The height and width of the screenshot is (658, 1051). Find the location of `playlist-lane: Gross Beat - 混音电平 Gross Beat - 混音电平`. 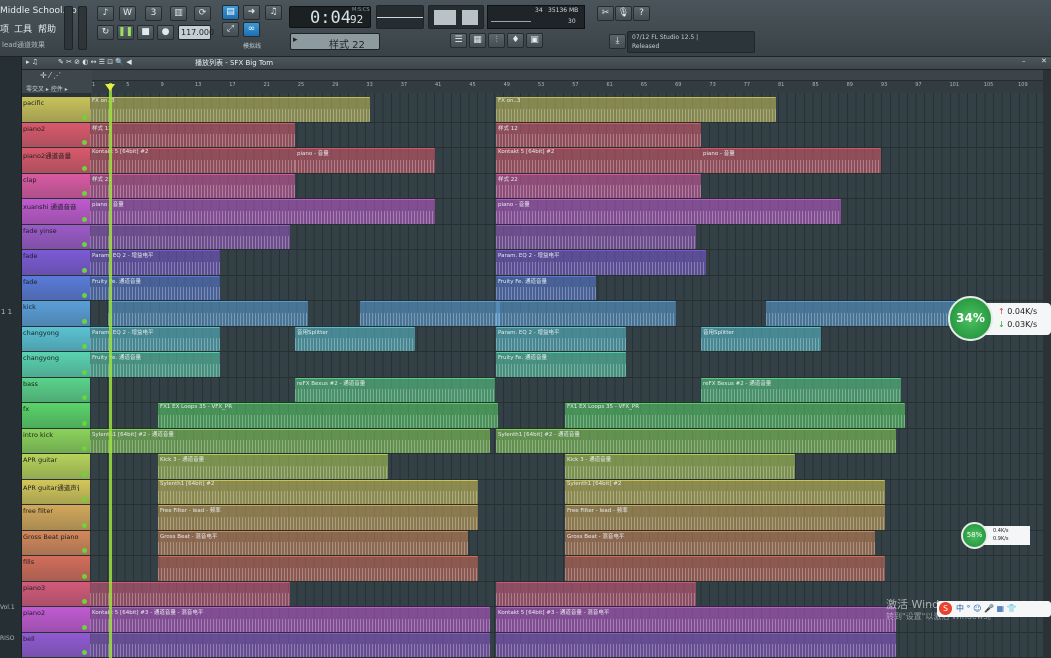

playlist-lane: Gross Beat - 混音电平 Gross Beat - 混音电平 is located at coordinates (570, 543).